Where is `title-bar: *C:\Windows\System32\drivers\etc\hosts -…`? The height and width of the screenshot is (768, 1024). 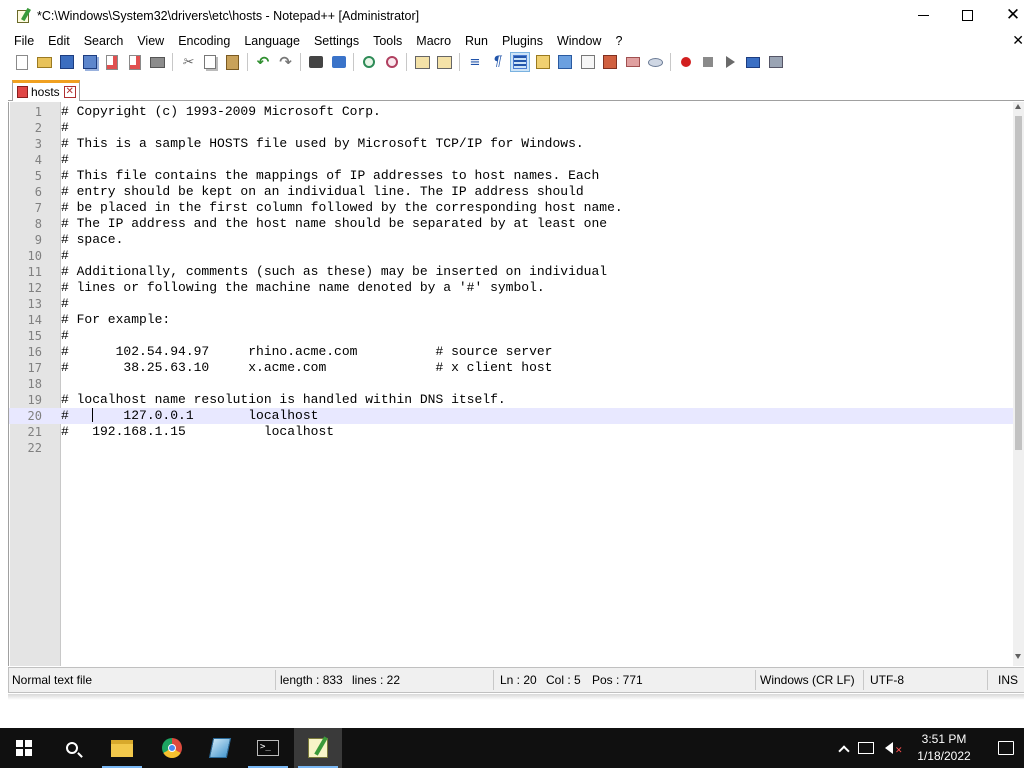 title-bar: *C:\Windows\System32\drivers\etc\hosts -… is located at coordinates (512, 15).